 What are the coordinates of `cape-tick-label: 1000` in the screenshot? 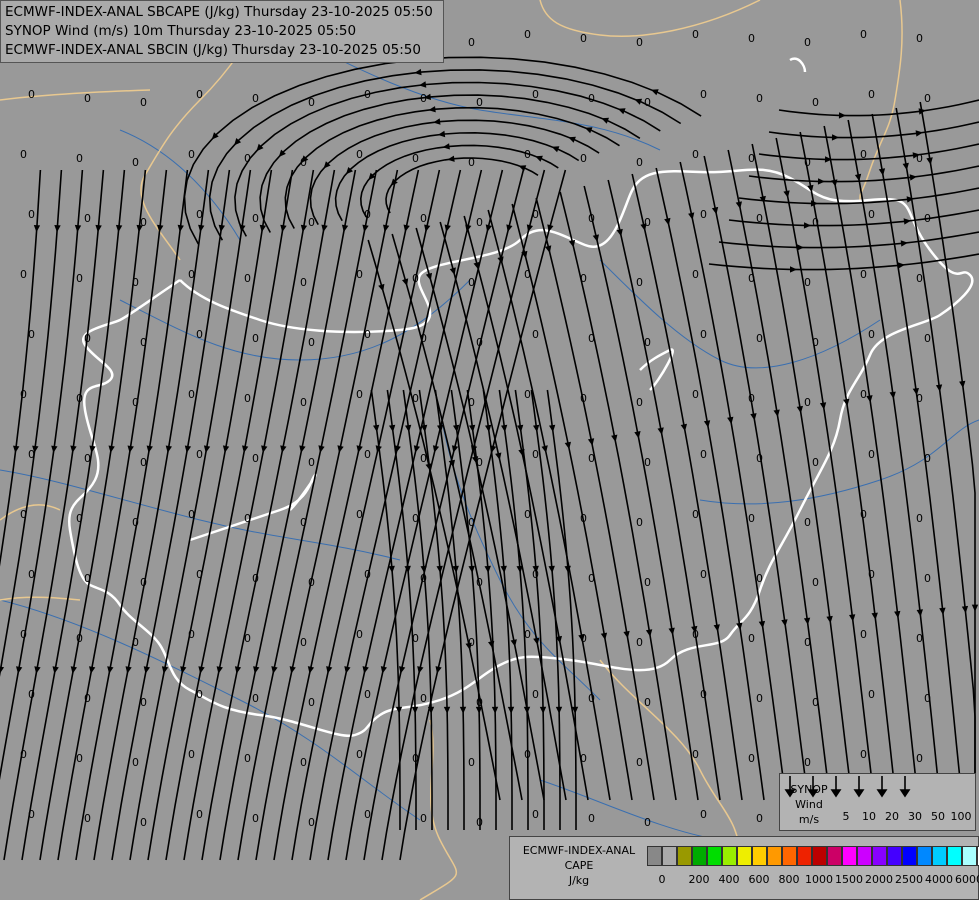 It's located at (819, 879).